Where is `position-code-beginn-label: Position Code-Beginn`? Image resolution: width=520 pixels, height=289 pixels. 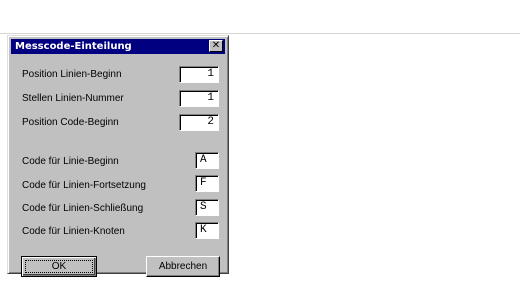
position-code-beginn-label: Position Code-Beginn is located at coordinates (70, 122).